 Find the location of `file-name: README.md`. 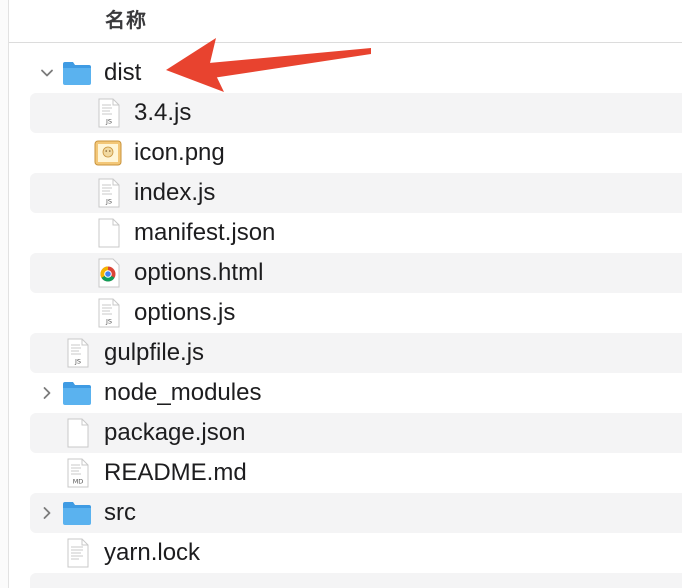

file-name: README.md is located at coordinates (175, 472).